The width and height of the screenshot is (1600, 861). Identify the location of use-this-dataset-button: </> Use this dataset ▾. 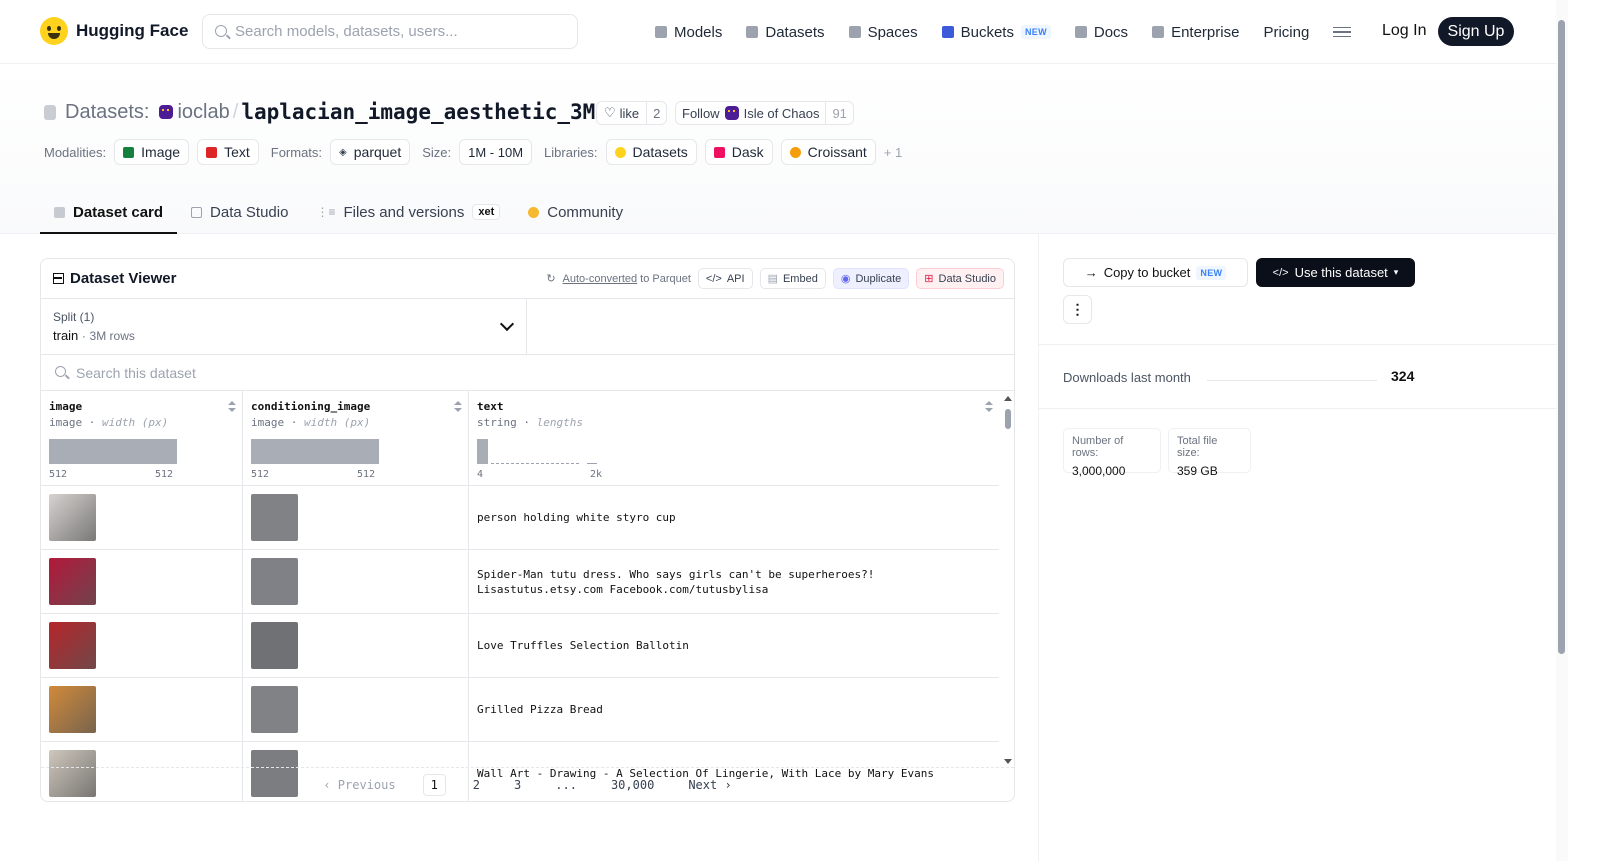
(1335, 272).